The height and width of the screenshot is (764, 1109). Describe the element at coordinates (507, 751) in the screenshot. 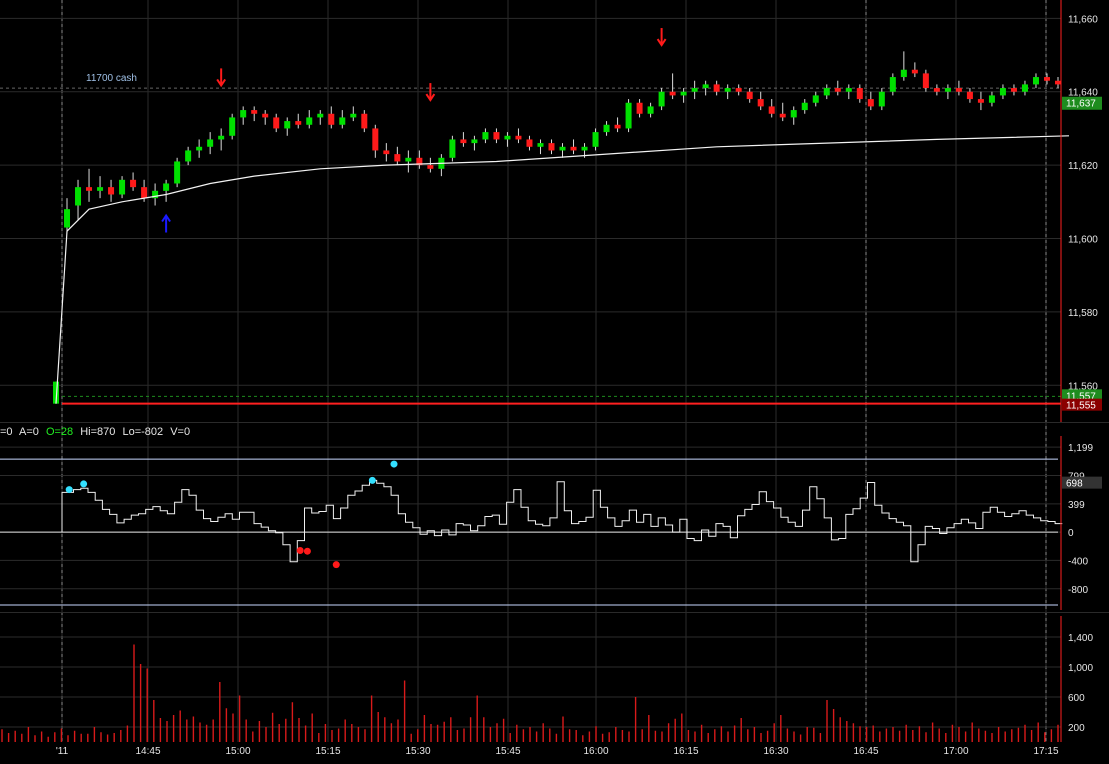

I see `time-tick-label: 15:45` at that location.